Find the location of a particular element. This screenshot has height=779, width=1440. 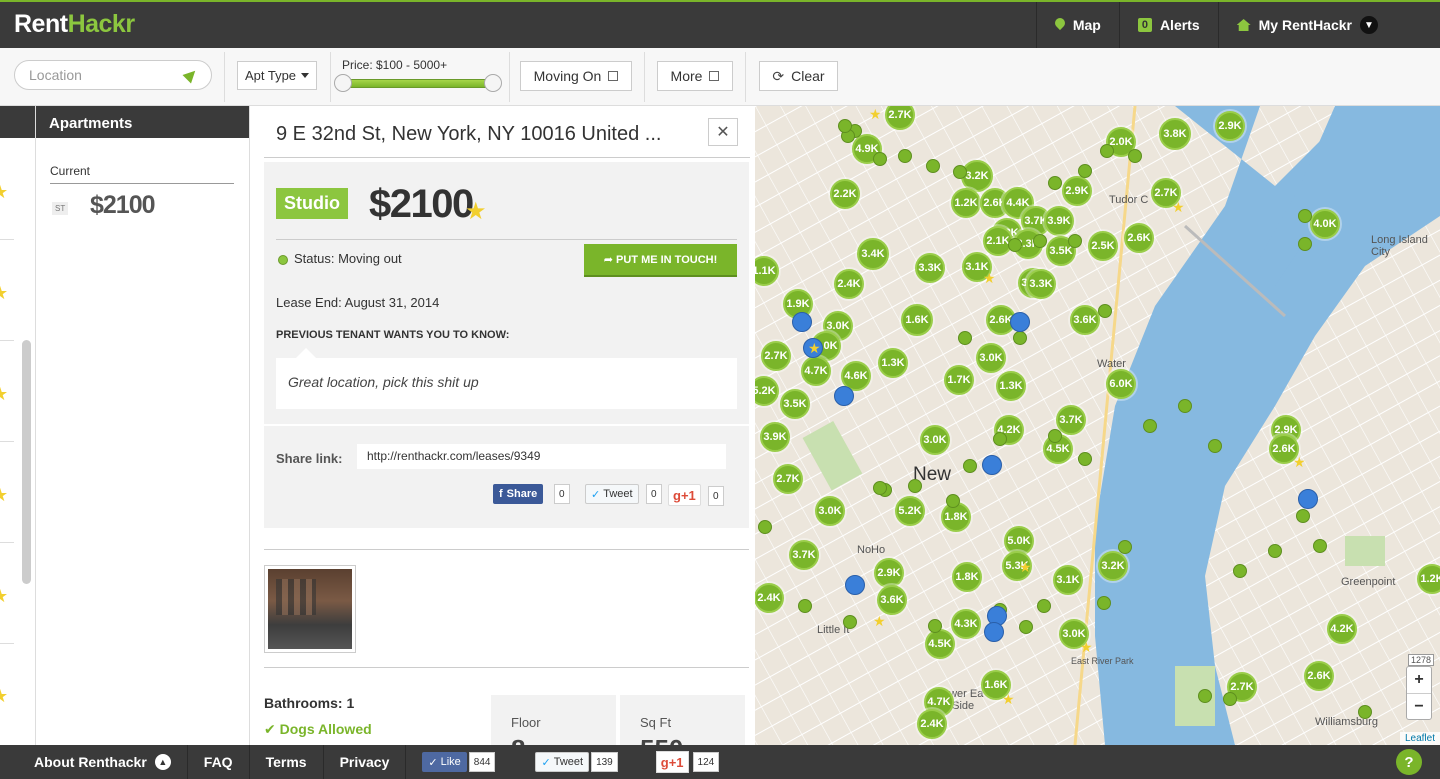

help-button: ? is located at coordinates (1409, 762).